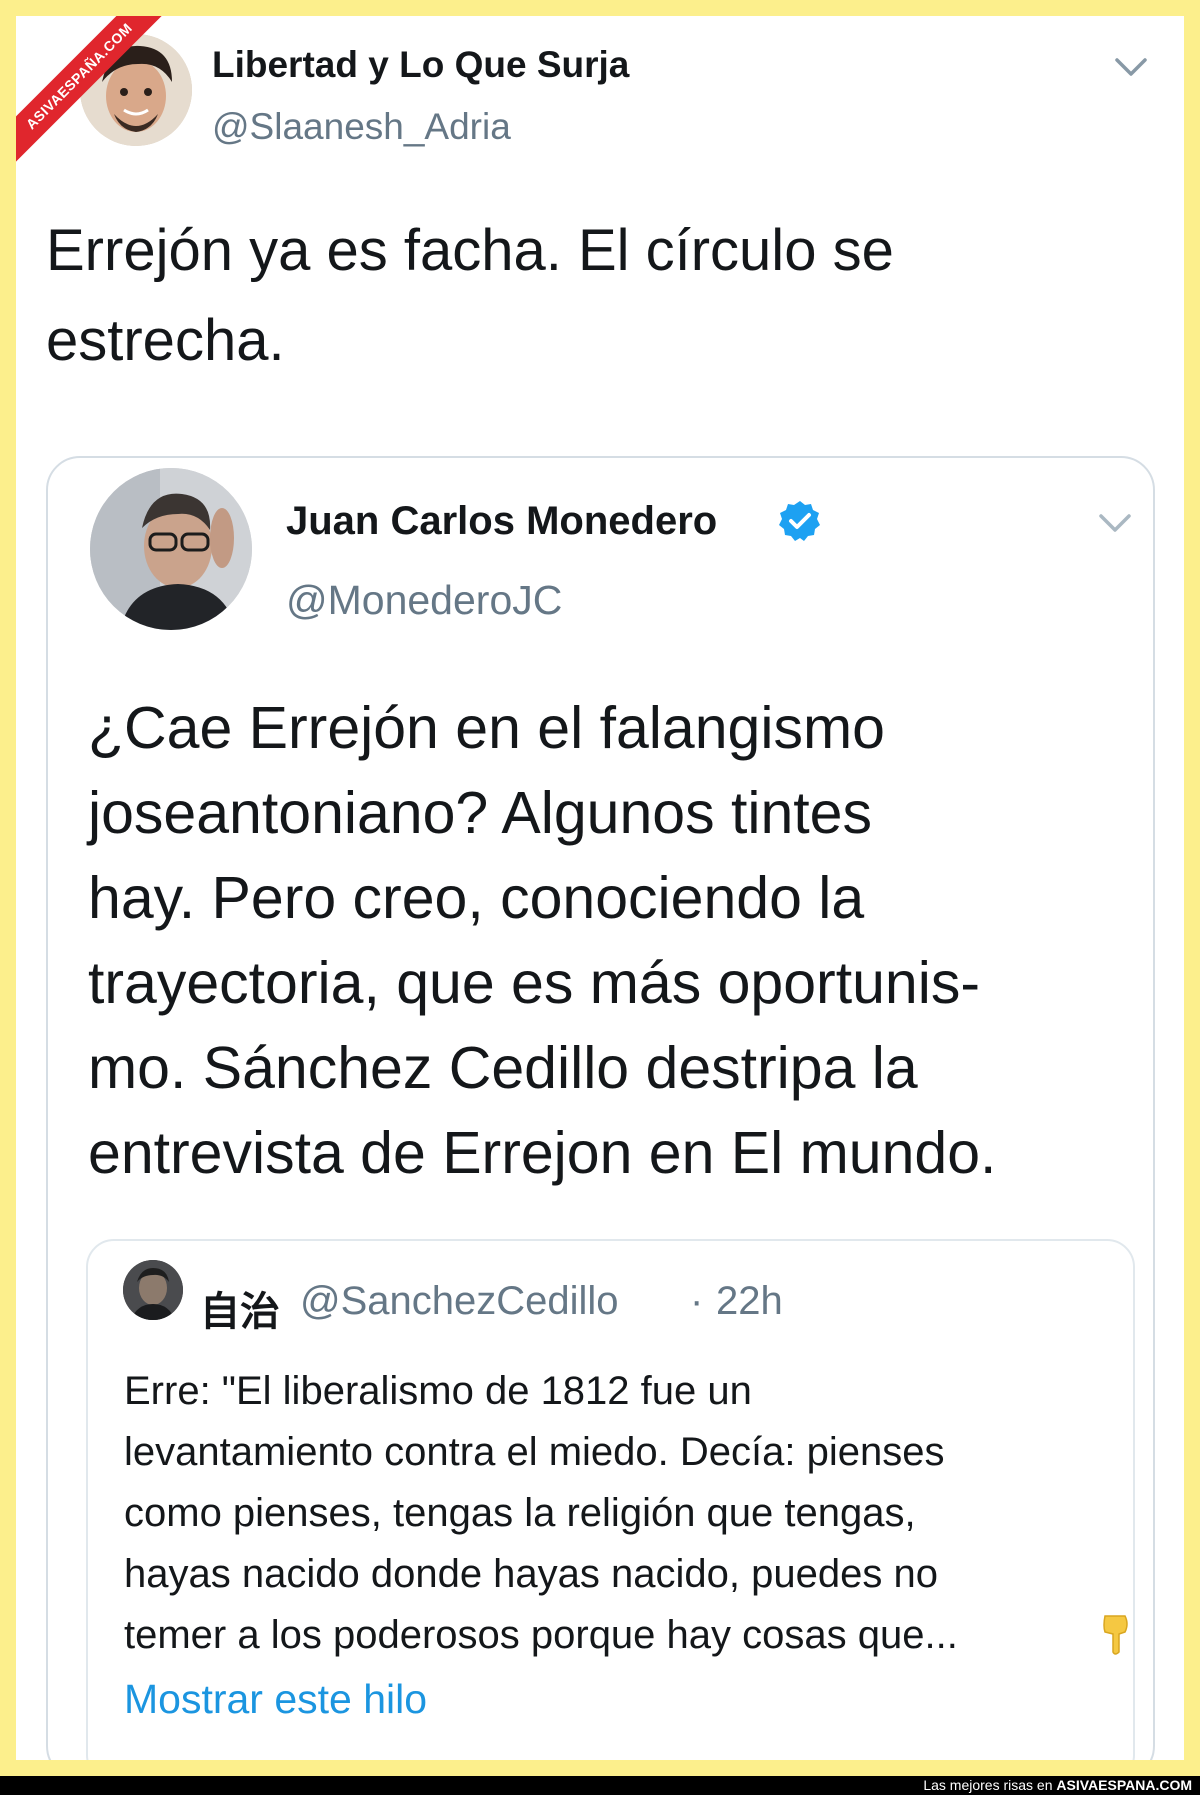 The width and height of the screenshot is (1200, 1795). I want to click on quoted-text-line: joseantoniano? Algunos tintes, so click(480, 813).